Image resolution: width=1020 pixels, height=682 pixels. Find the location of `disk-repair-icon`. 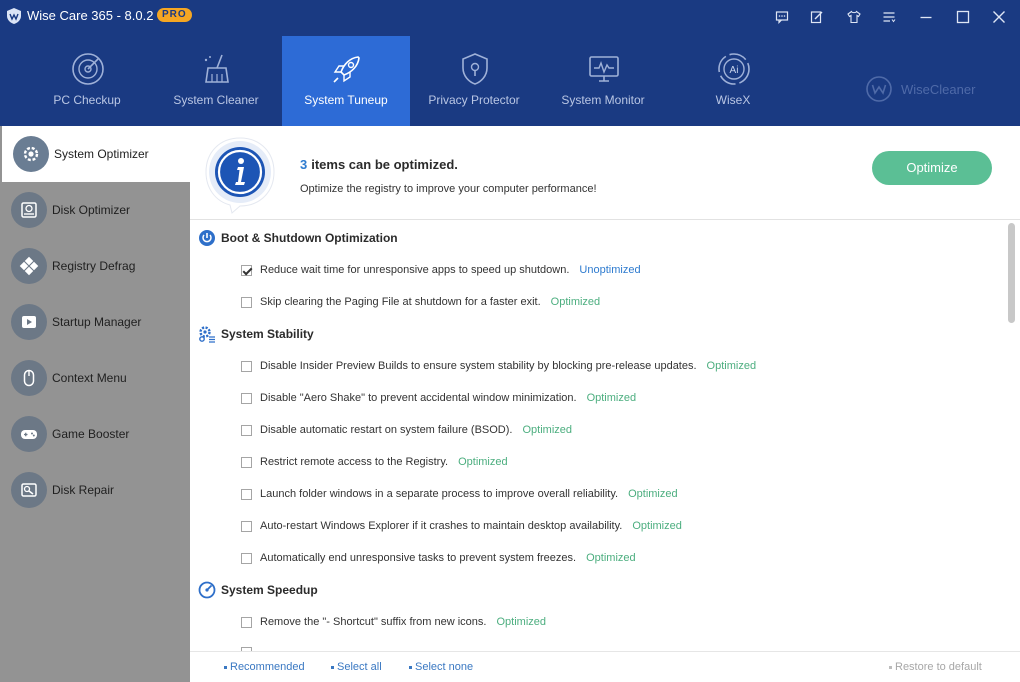

disk-repair-icon is located at coordinates (29, 490).